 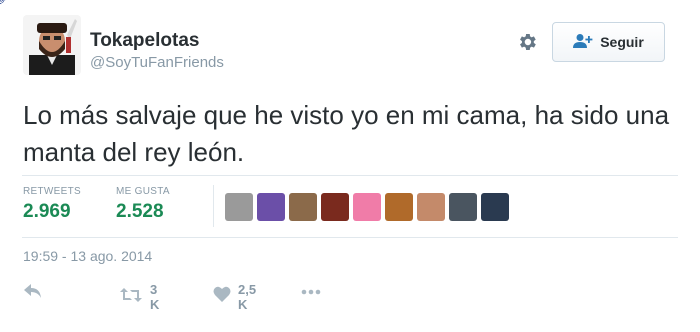 I want to click on user-name: Tokapelotas, so click(x=144, y=41).